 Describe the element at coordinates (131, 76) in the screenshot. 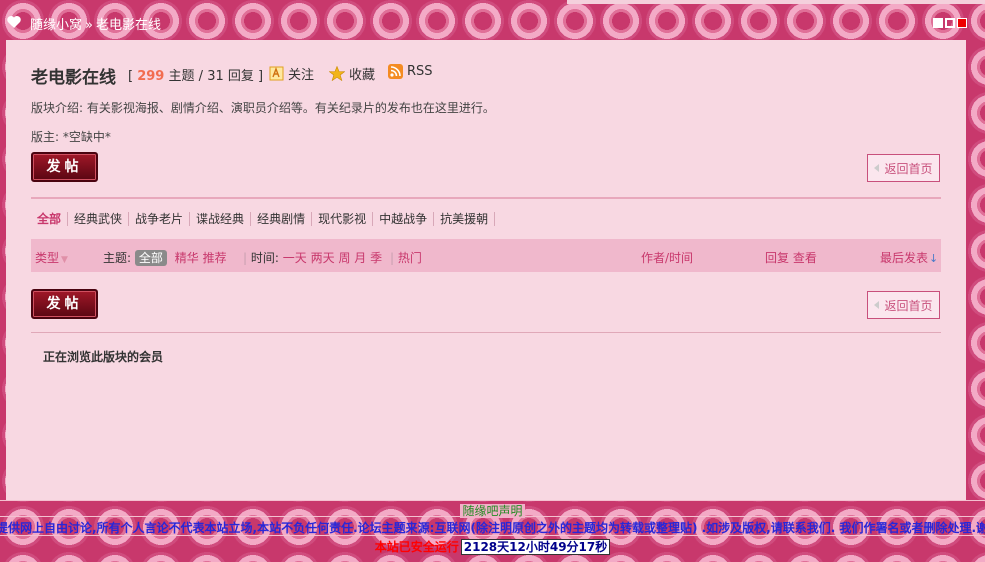

I see `stats-open-bracket: [` at that location.